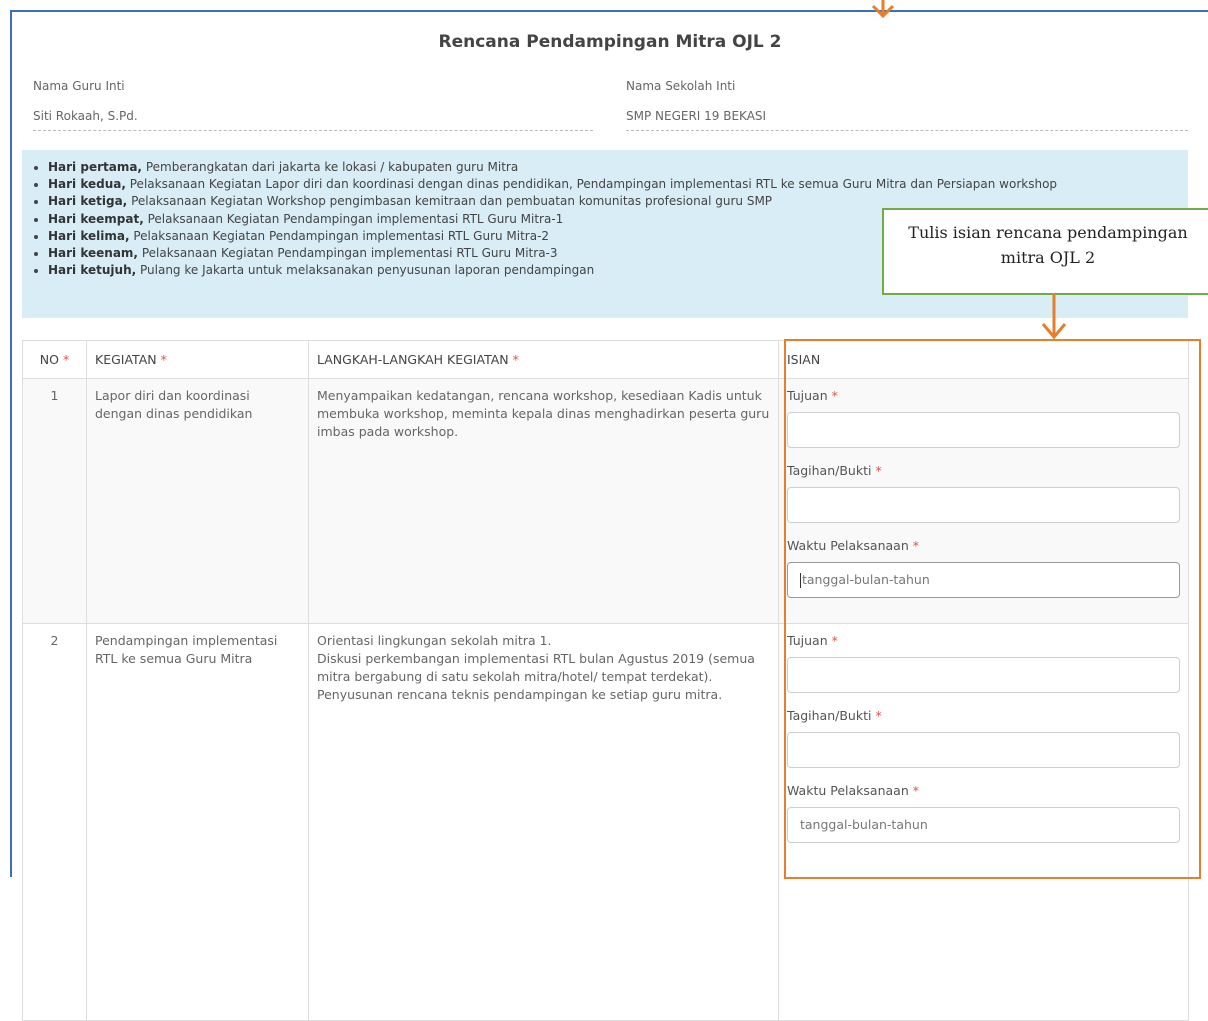 The width and height of the screenshot is (1208, 1021). Describe the element at coordinates (313, 130) in the screenshot. I see `guru-inti-underline` at that location.